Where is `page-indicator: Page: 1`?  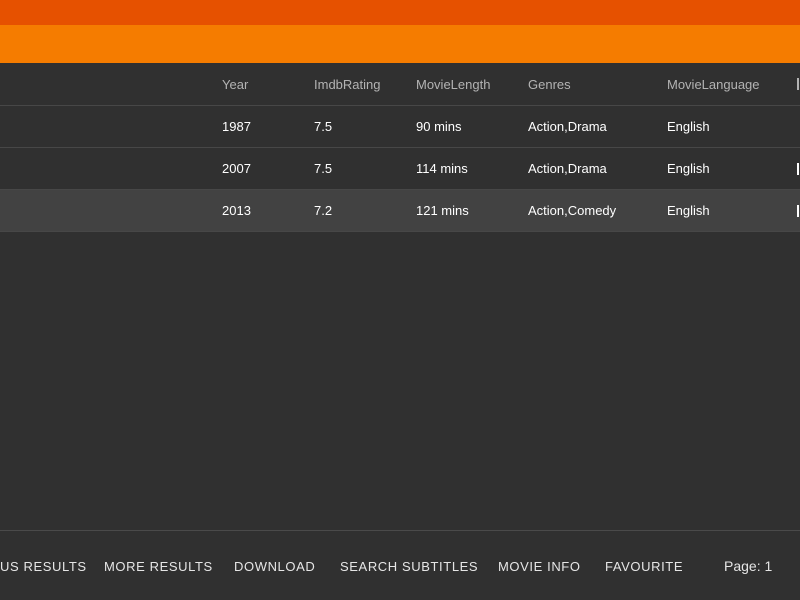 page-indicator: Page: 1 is located at coordinates (748, 566).